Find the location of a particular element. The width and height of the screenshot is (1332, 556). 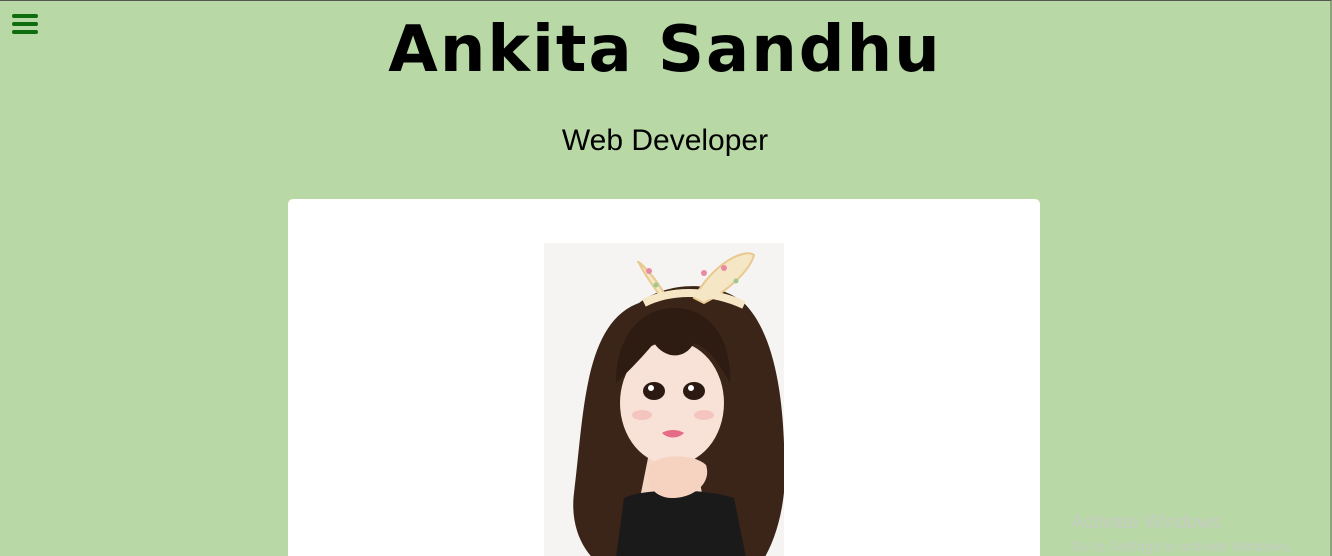

portrait-illustration is located at coordinates (678, 404).